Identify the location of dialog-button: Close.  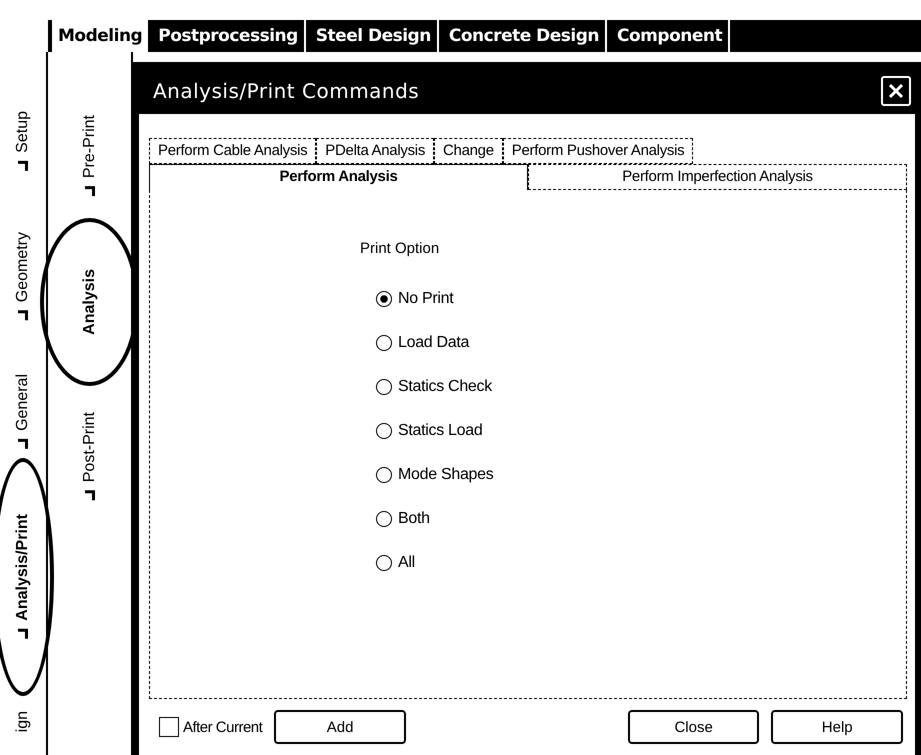
(694, 727).